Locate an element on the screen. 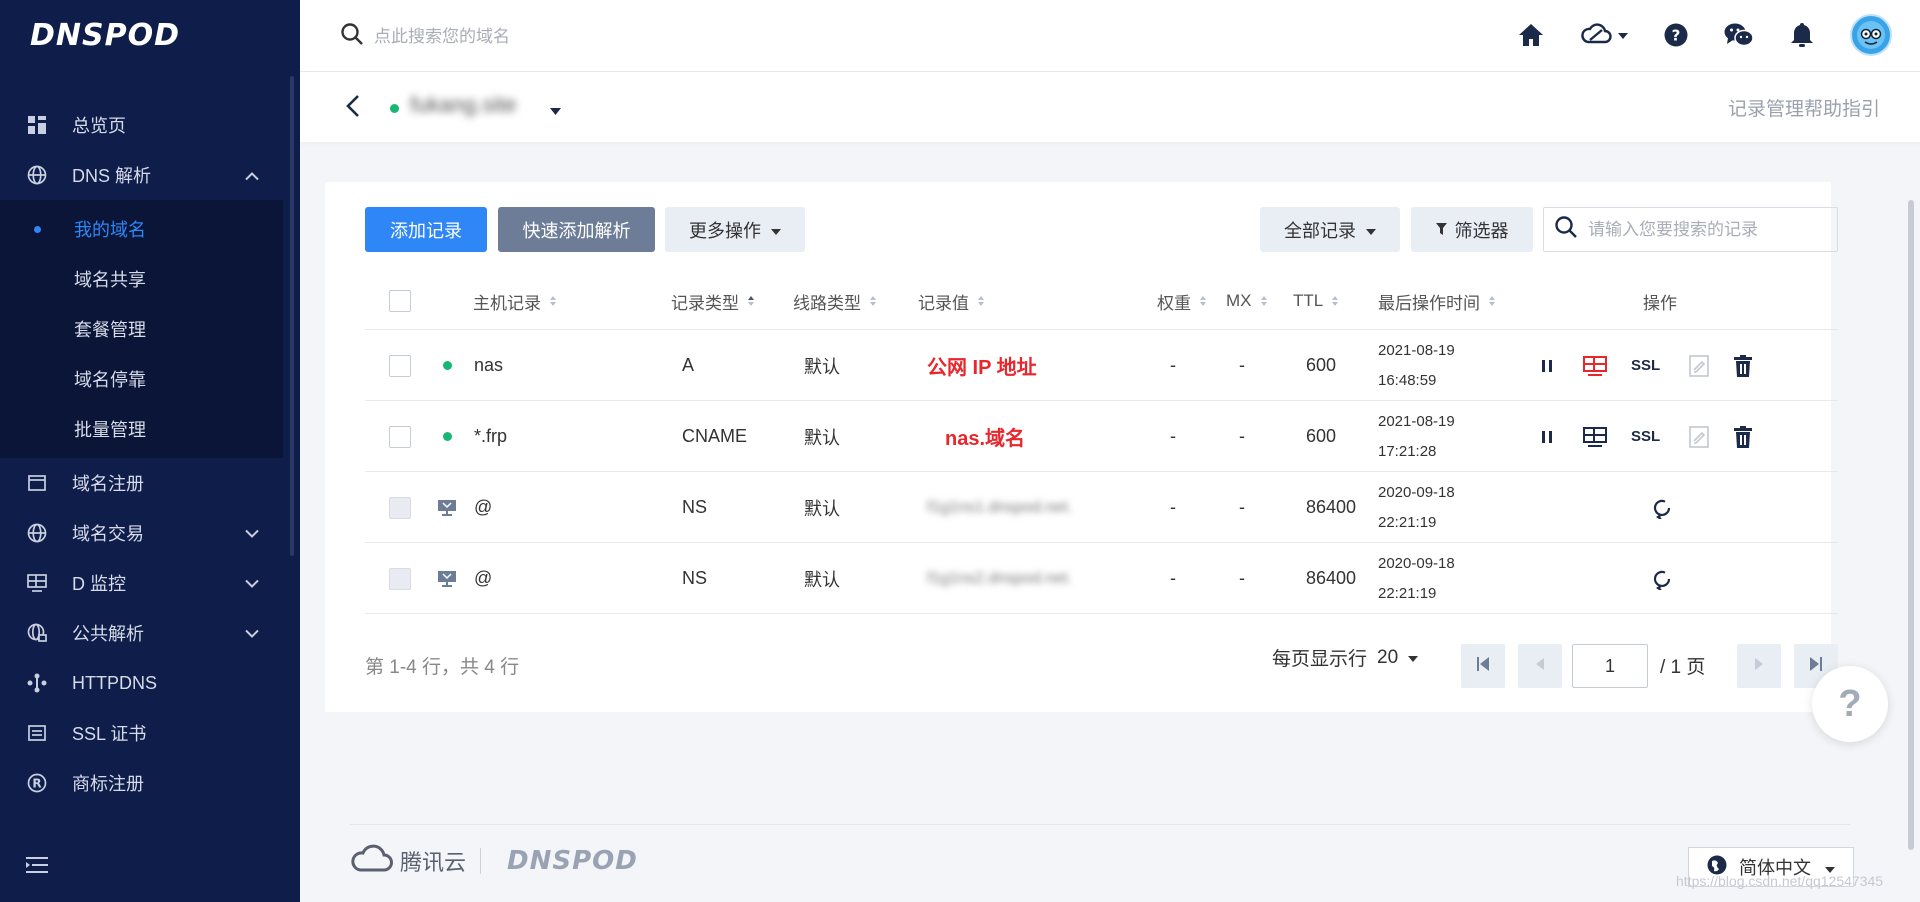 The width and height of the screenshot is (1920, 902). cell-weight: - is located at coordinates (1173, 578).